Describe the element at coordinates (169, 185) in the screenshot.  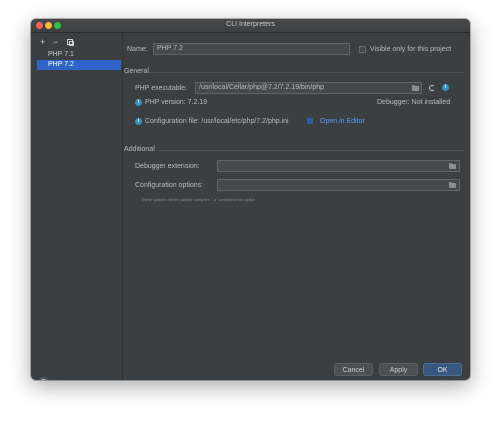
I see `configuration-options-label: Configuration options:` at that location.